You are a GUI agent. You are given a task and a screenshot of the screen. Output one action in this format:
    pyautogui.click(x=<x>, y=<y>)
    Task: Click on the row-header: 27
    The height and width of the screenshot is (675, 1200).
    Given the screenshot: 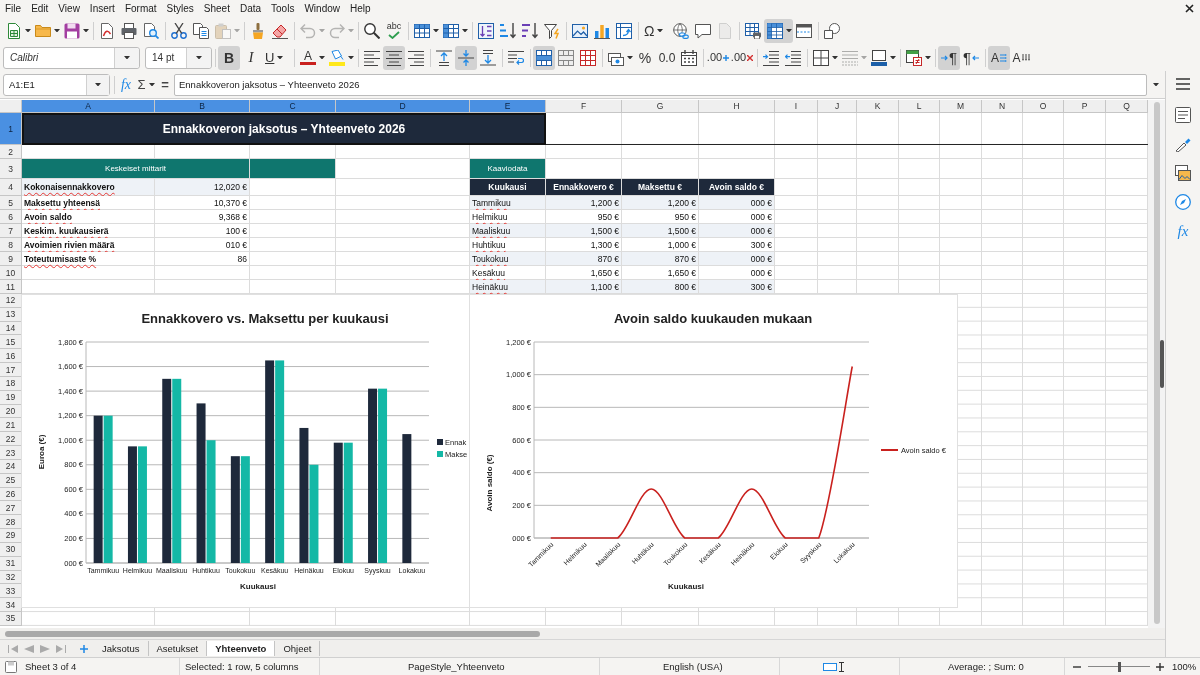 What is the action you would take?
    pyautogui.click(x=11, y=508)
    